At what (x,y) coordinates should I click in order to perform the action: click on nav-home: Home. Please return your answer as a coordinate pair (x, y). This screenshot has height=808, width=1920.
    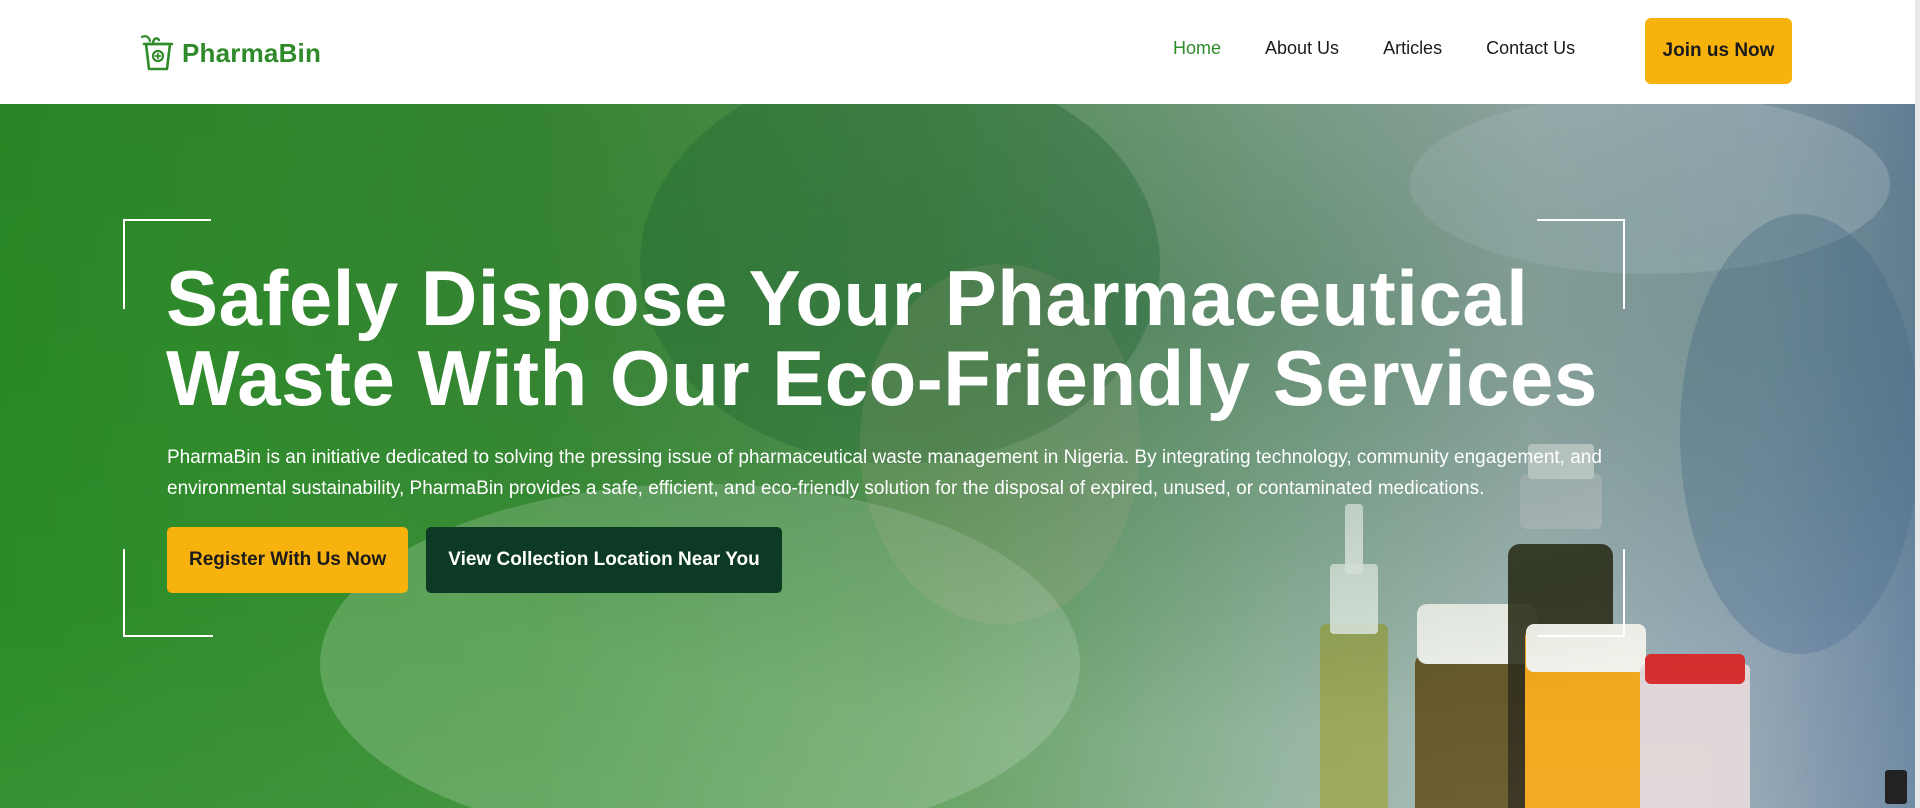
    Looking at the image, I should click on (1197, 48).